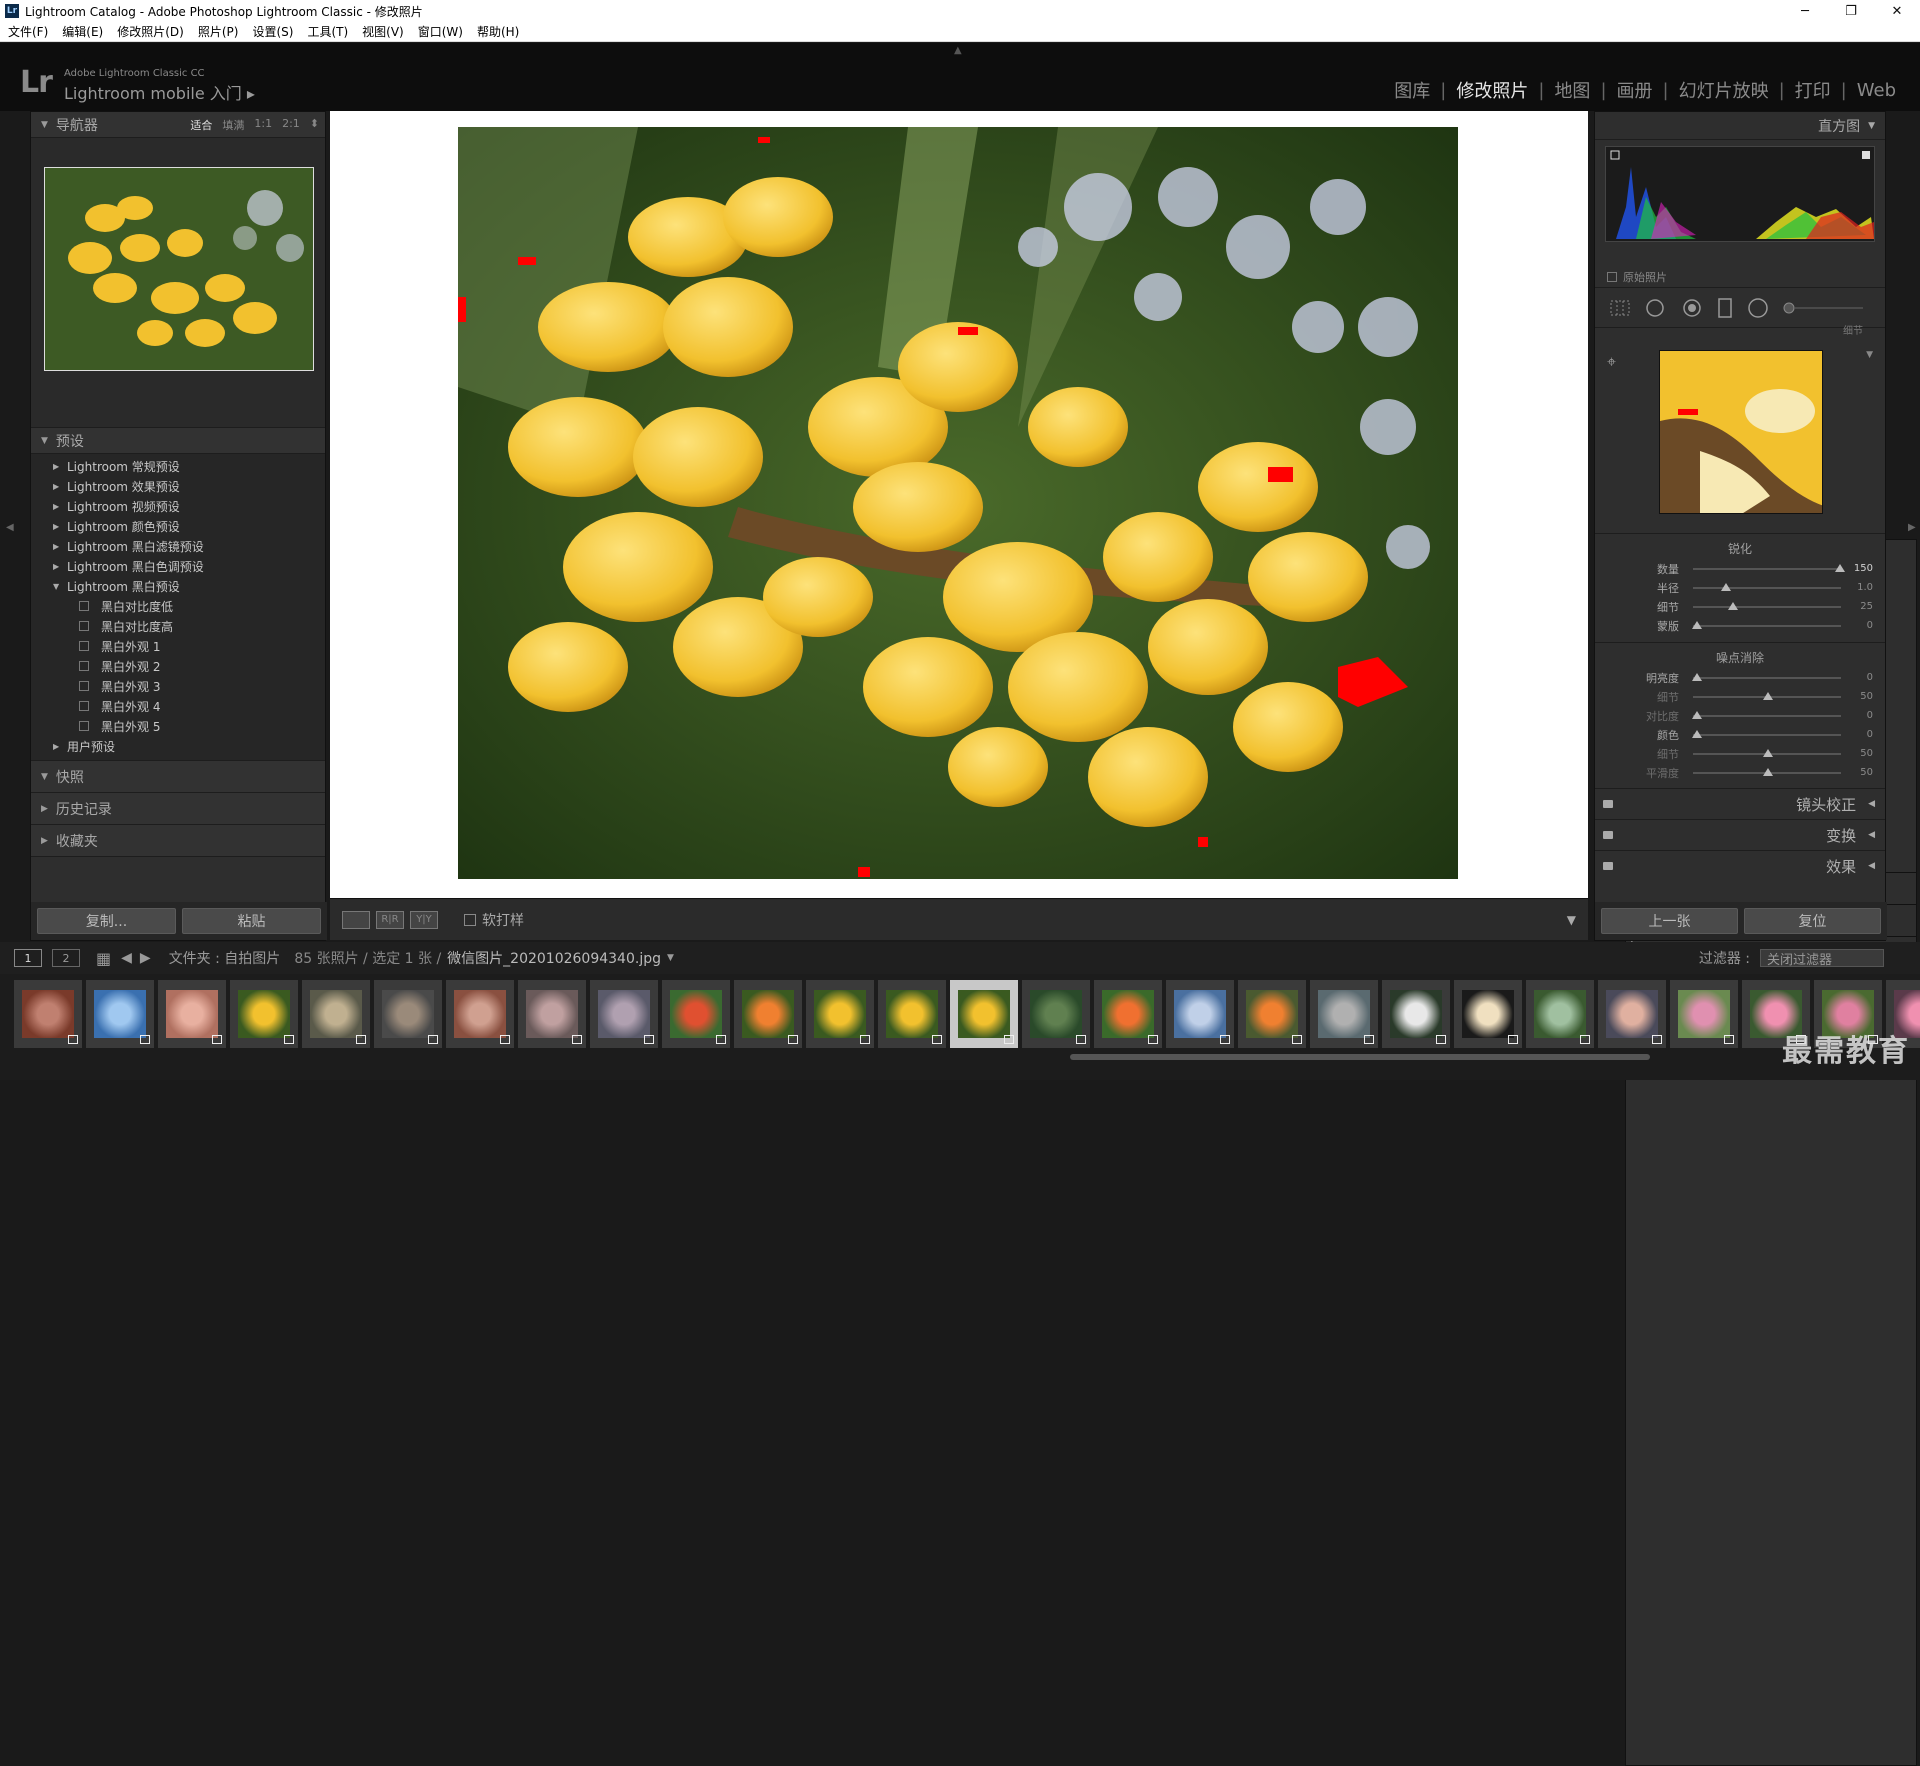 The width and height of the screenshot is (1920, 1766). Describe the element at coordinates (1912, 527) in the screenshot. I see `right-panel-toggle-icon: ▶` at that location.